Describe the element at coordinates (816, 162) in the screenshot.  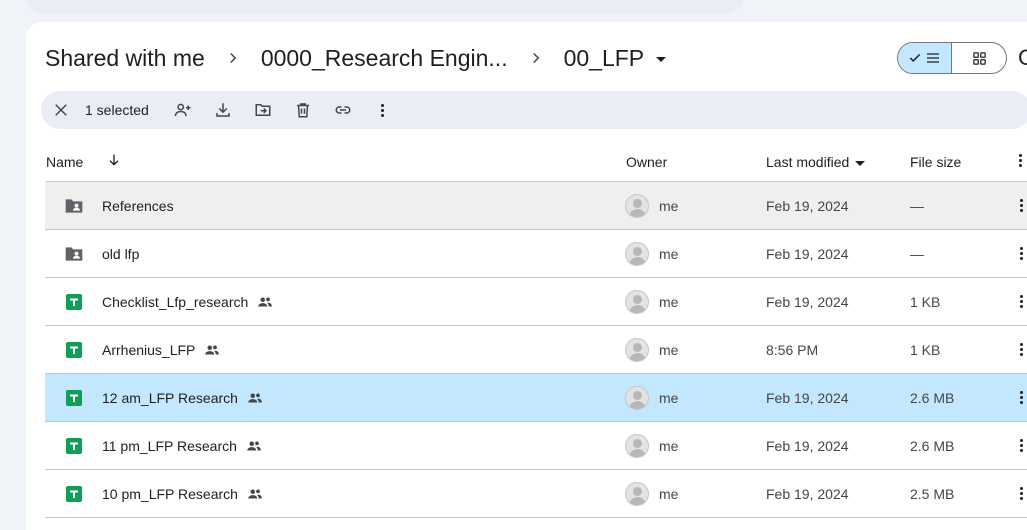
I see `column-last-modified: Last modified` at that location.